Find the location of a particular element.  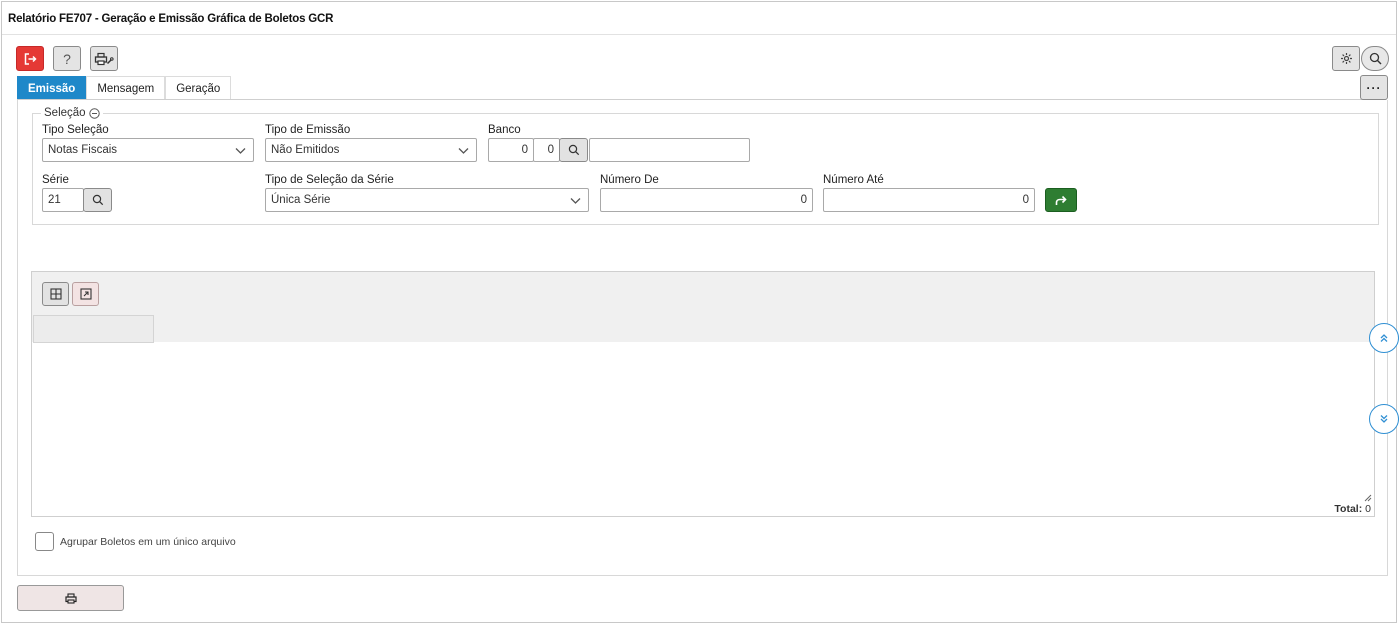

grid-toolbar is located at coordinates (703, 307).